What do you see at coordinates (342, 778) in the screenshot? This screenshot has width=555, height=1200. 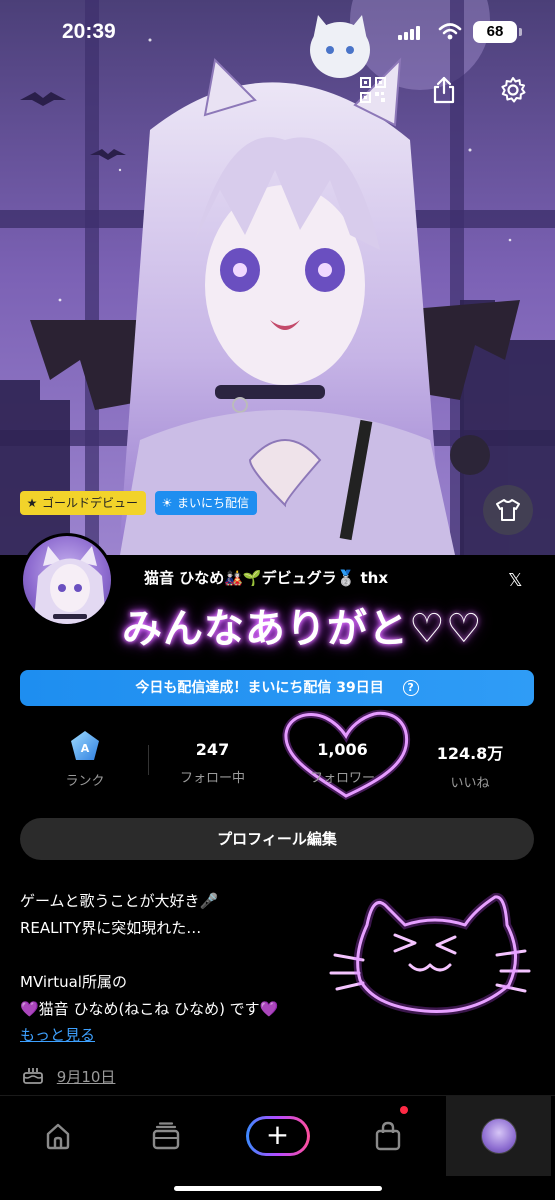 I see `followers-label: フォロワー` at bounding box center [342, 778].